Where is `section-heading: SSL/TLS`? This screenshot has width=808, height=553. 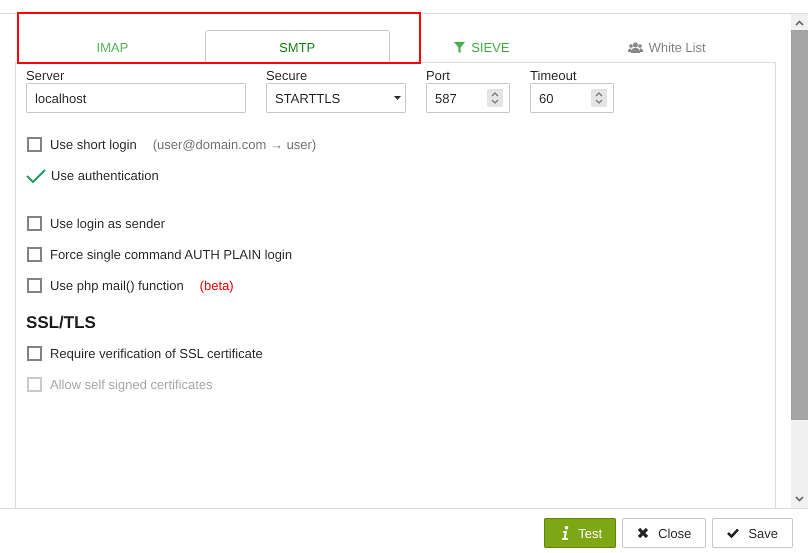
section-heading: SSL/TLS is located at coordinates (61, 323).